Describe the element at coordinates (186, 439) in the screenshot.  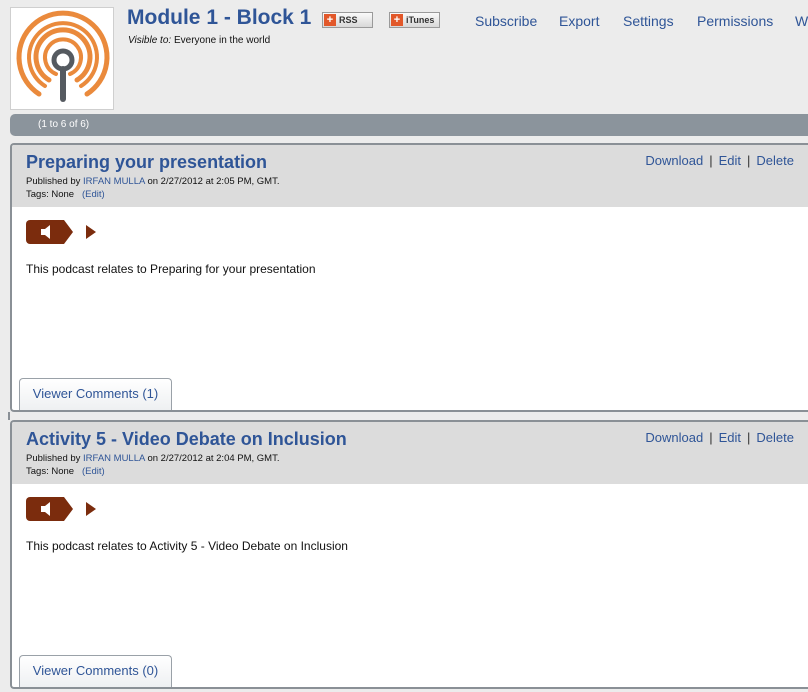
I see `episode-title: Activity 5 - Video Debate on Inclusion` at that location.